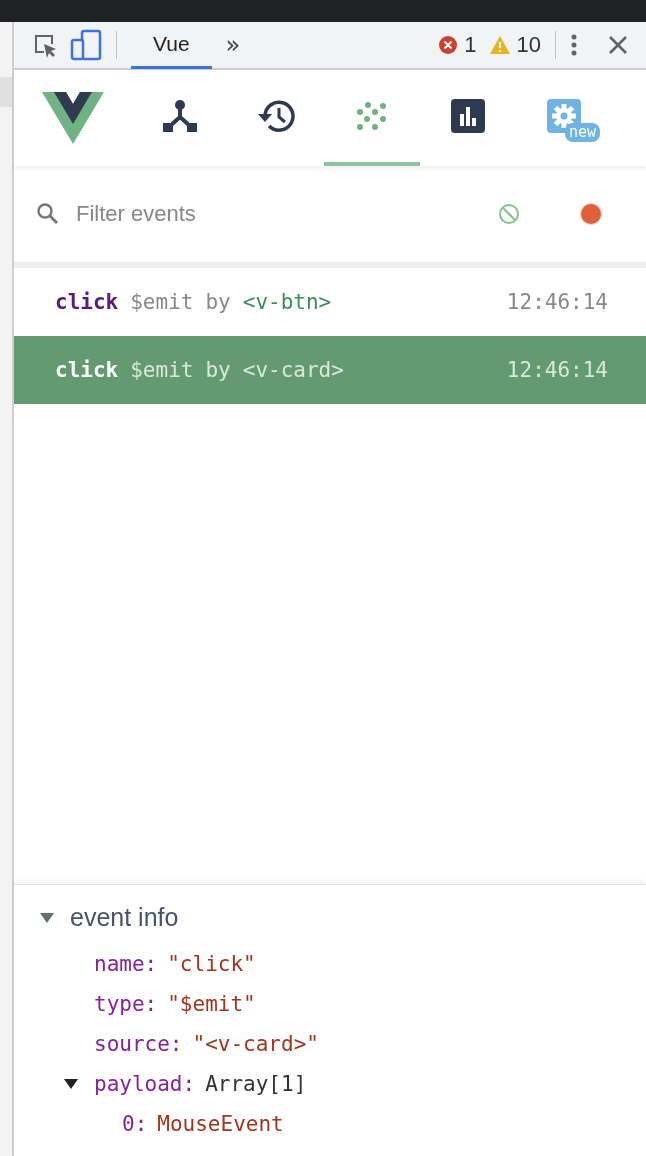 The width and height of the screenshot is (646, 1156). Describe the element at coordinates (468, 116) in the screenshot. I see `bar-chart-icon` at that location.